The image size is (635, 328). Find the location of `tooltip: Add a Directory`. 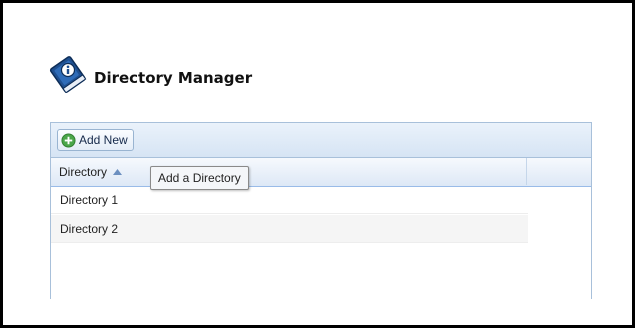

tooltip: Add a Directory is located at coordinates (199, 178).